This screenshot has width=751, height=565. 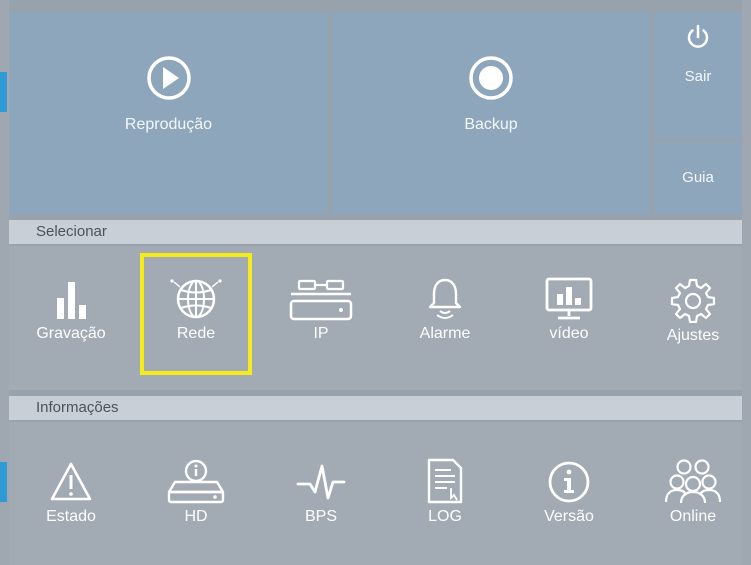 What do you see at coordinates (693, 335) in the screenshot?
I see `settings-label: Ajustes` at bounding box center [693, 335].